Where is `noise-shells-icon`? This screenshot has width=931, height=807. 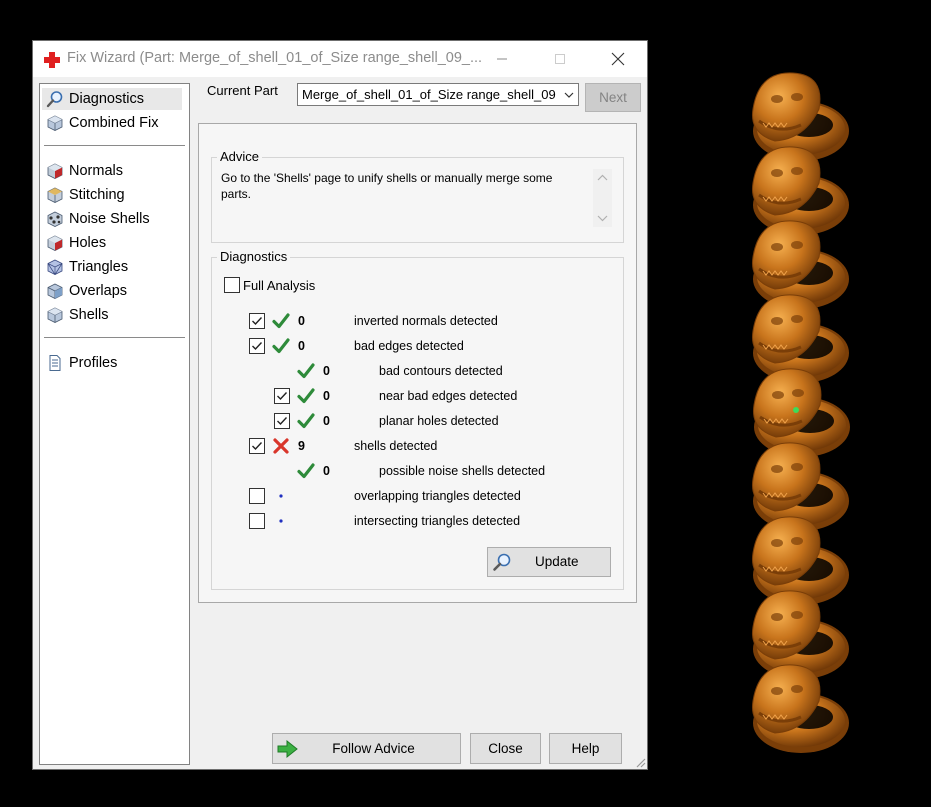
noise-shells-icon is located at coordinates (55, 219).